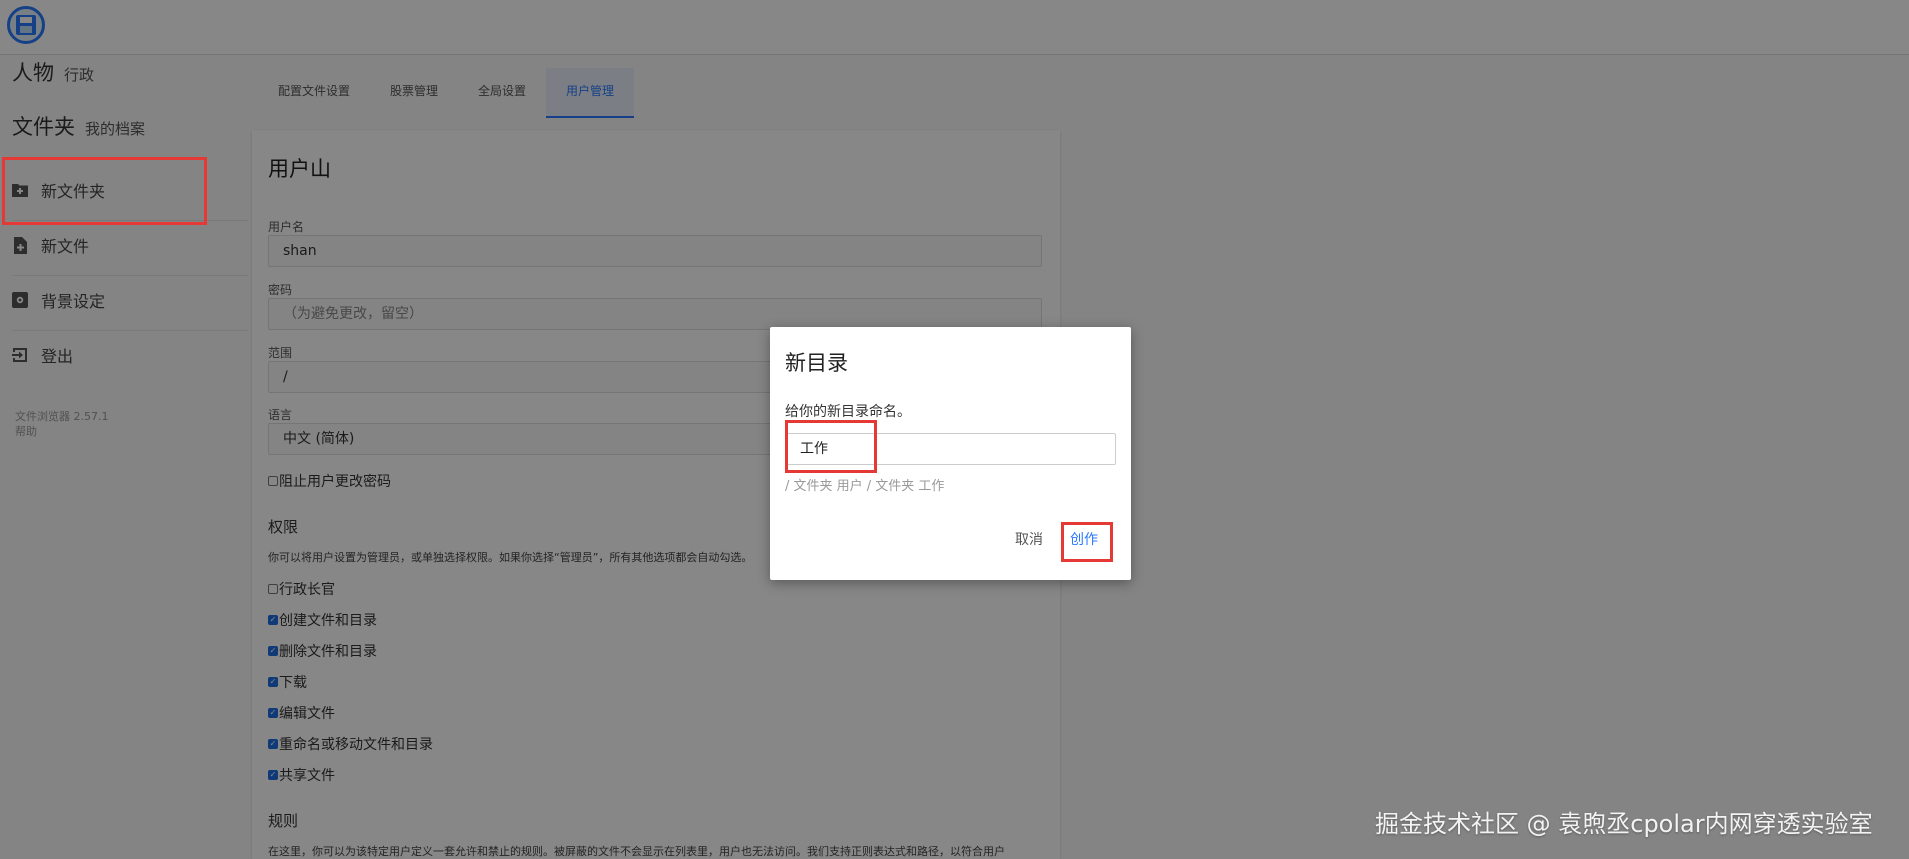 The height and width of the screenshot is (859, 1909). Describe the element at coordinates (831, 446) in the screenshot. I see `annotation-name-input` at that location.